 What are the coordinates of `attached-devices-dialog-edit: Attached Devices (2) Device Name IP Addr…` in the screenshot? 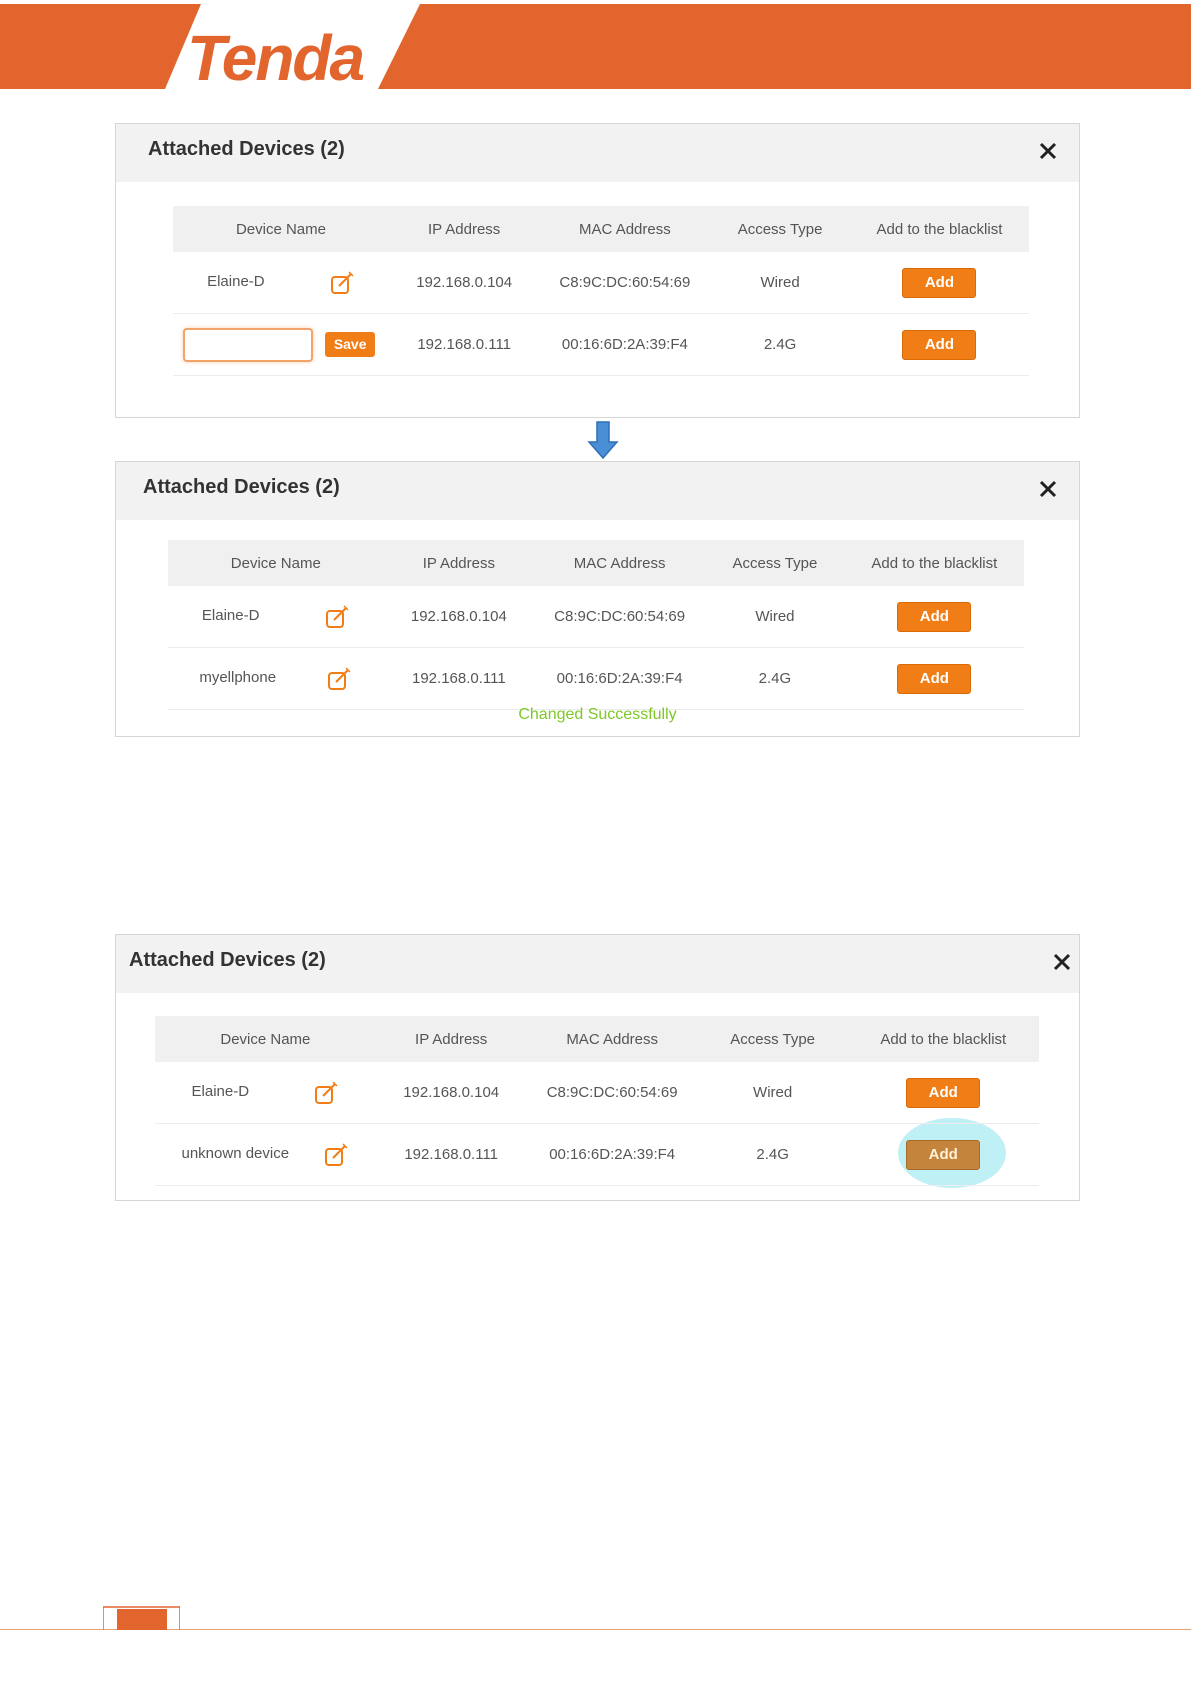 It's located at (597, 270).